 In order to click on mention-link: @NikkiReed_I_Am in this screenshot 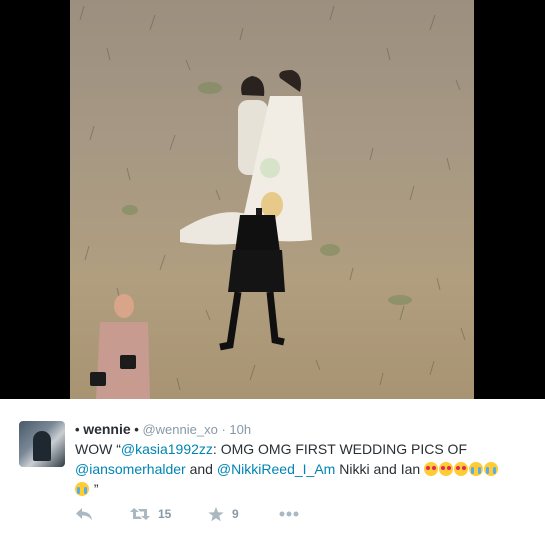, I will do `click(276, 469)`.